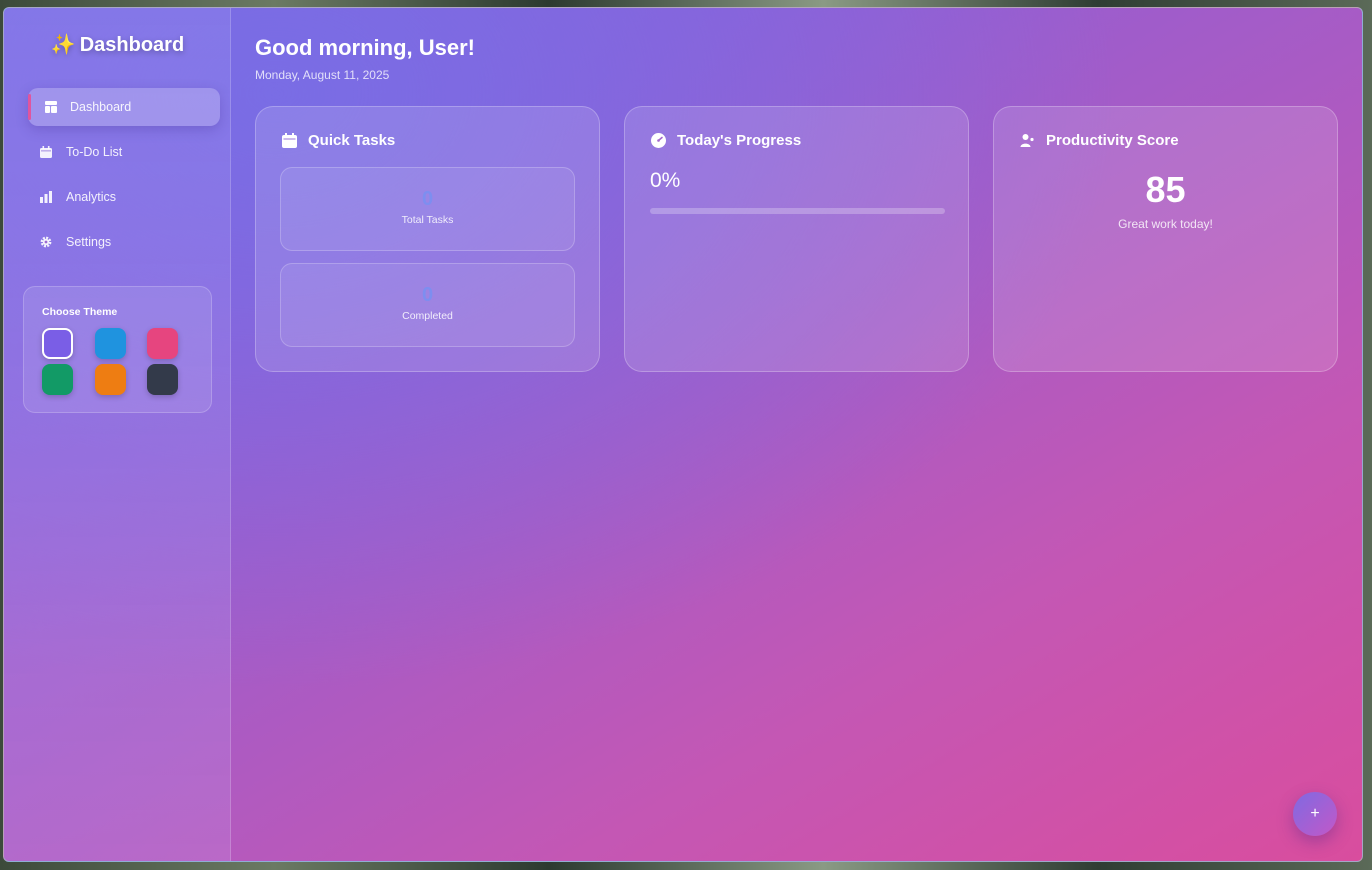  Describe the element at coordinates (94, 152) in the screenshot. I see `sidebar-item-label: To-Do List` at that location.